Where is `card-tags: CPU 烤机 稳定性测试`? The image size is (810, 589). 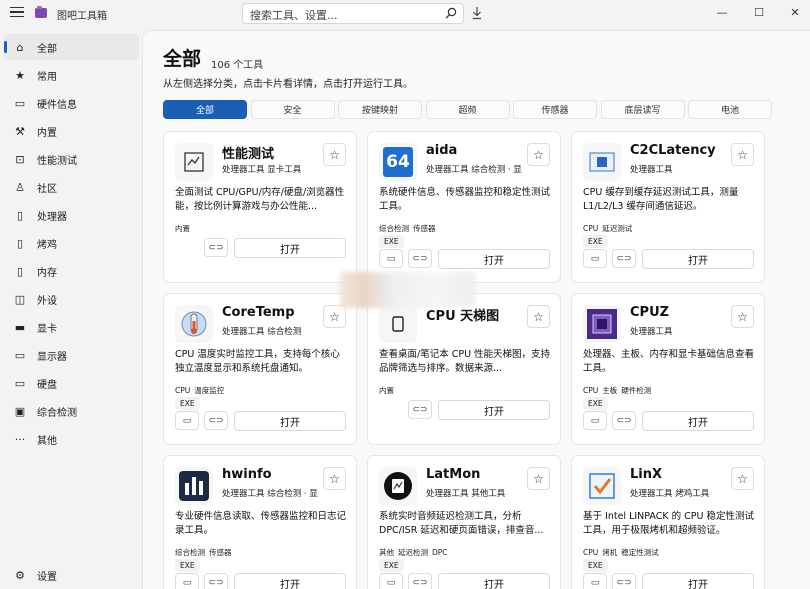 card-tags: CPU 烤机 稳定性测试 is located at coordinates (623, 552).